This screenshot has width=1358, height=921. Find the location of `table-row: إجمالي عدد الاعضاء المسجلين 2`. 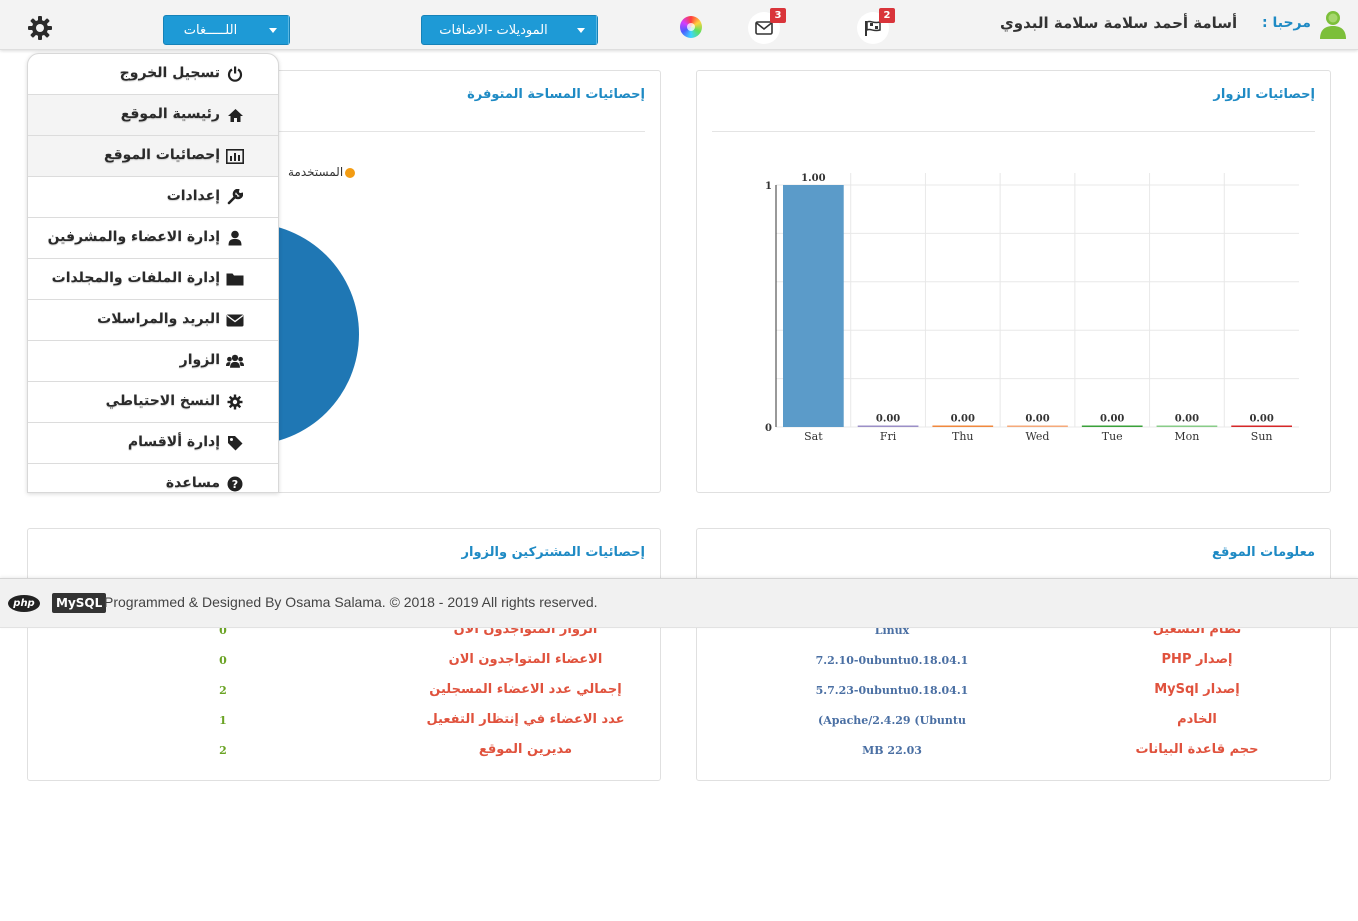

table-row: إجمالي عدد الاعضاء المسجلين 2 is located at coordinates (344, 690).